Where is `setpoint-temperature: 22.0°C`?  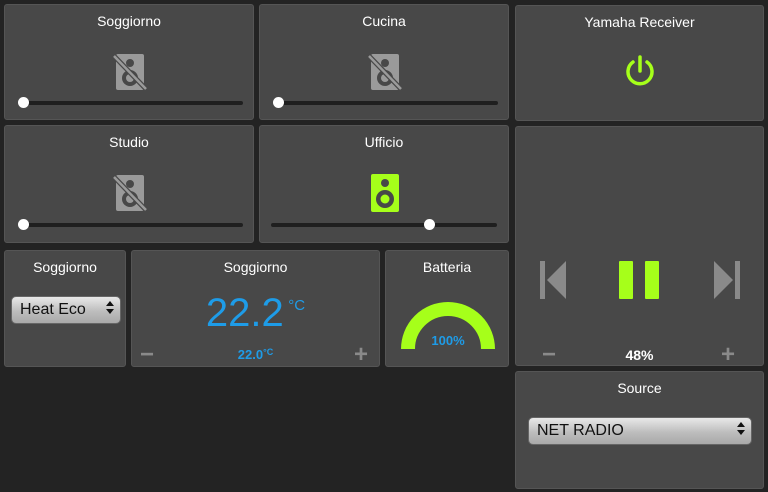
setpoint-temperature: 22.0°C is located at coordinates (255, 354).